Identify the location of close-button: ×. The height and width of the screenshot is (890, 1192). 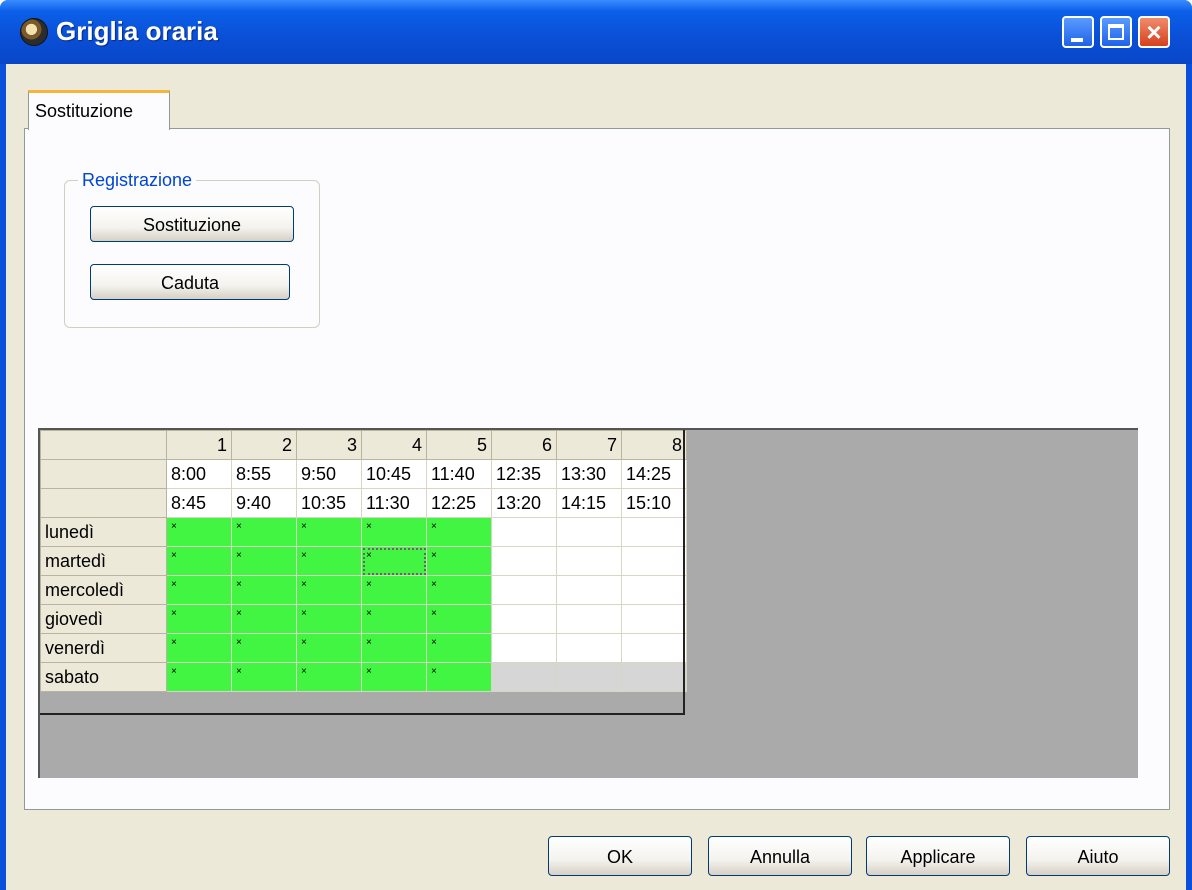
(1154, 32).